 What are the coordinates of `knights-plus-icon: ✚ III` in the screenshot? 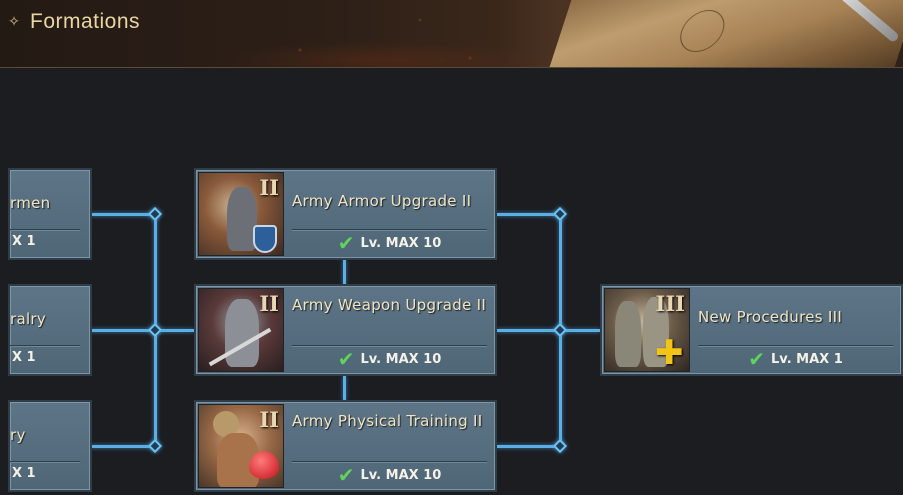 It's located at (647, 330).